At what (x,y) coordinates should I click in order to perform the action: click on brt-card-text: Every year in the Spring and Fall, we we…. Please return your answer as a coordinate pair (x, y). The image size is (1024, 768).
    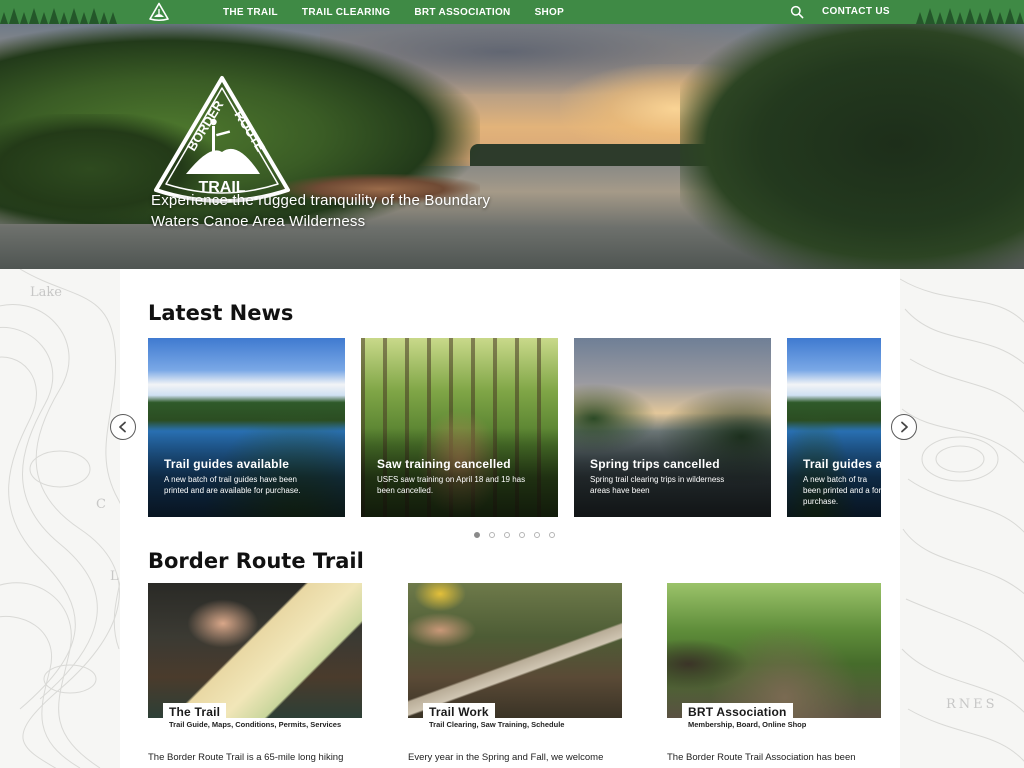
    Looking at the image, I should click on (506, 757).